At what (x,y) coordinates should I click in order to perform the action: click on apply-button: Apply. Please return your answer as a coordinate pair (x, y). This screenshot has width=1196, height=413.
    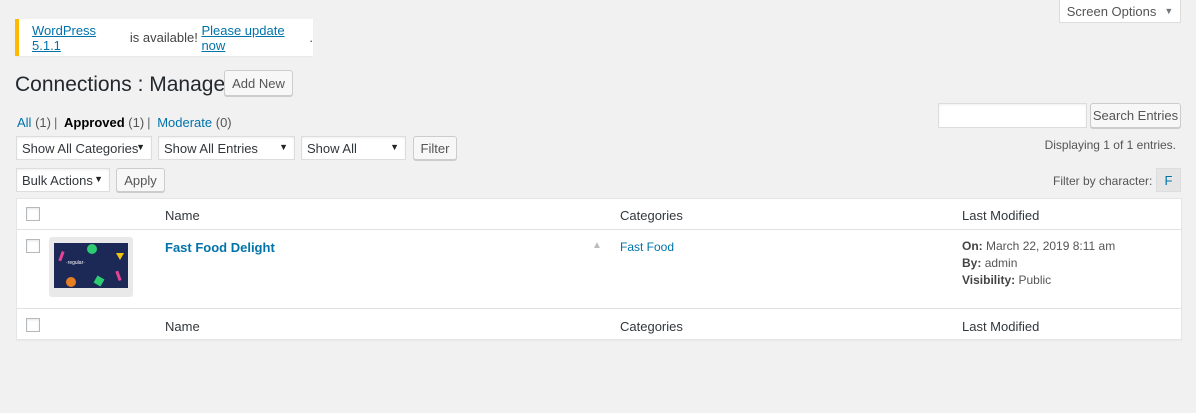
    Looking at the image, I should click on (140, 180).